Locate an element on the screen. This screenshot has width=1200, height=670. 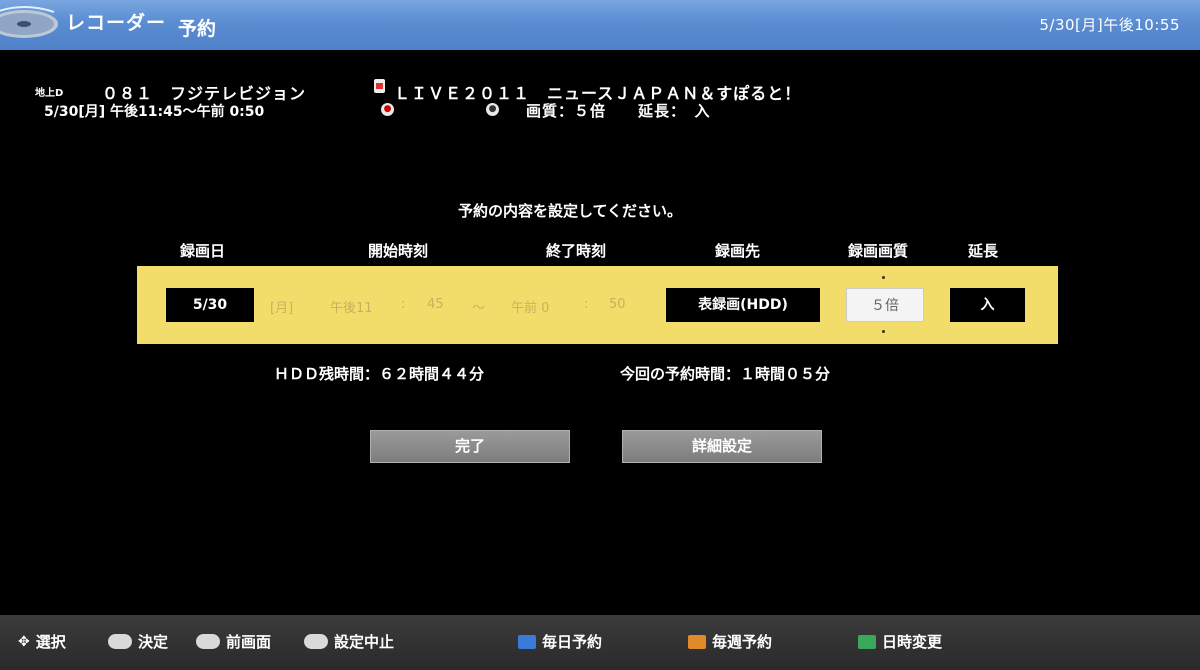
orange-key-icon is located at coordinates (697, 641).